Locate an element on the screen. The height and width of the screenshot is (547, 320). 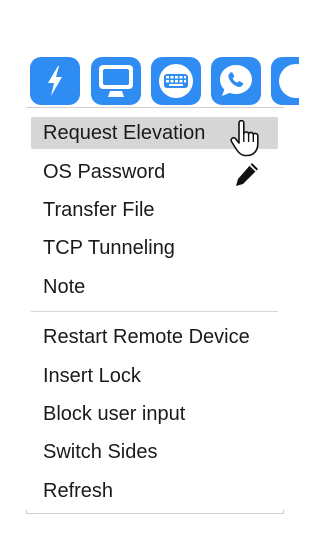
toolbar is located at coordinates (164, 81).